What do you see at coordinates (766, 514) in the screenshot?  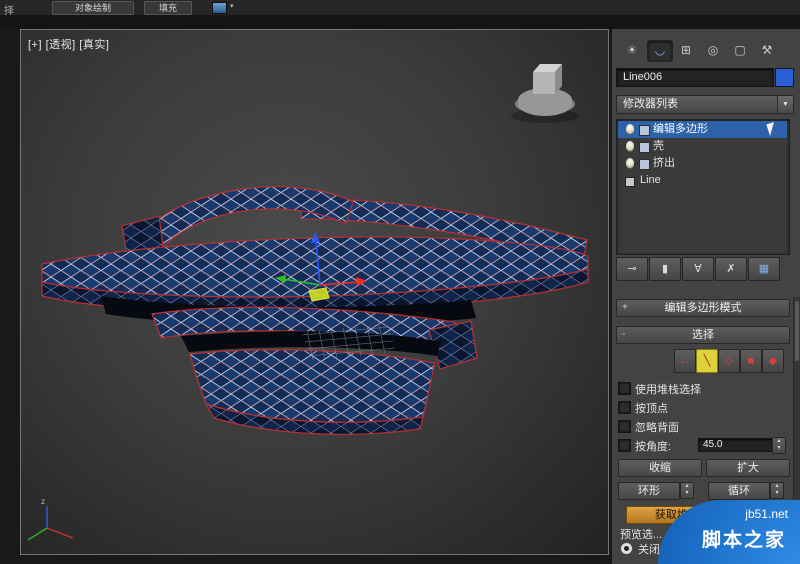 I see `watermark-url: jb51.net` at bounding box center [766, 514].